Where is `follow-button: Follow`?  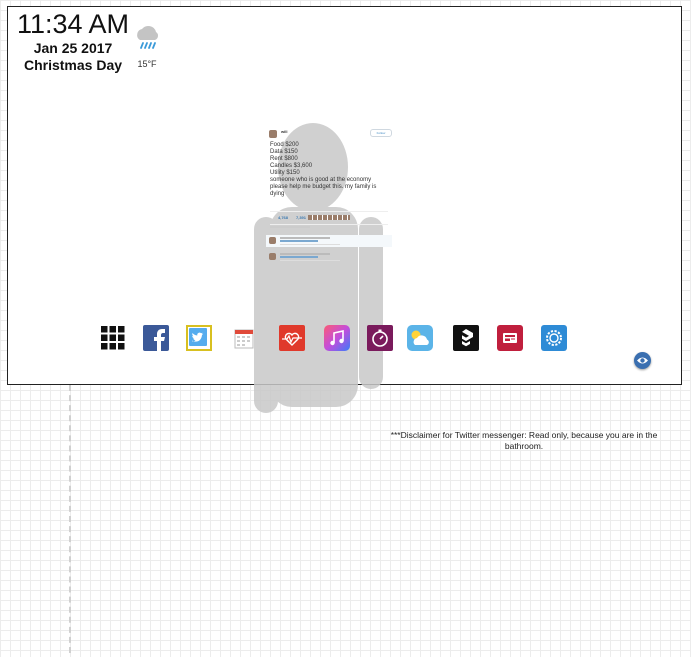 follow-button: Follow is located at coordinates (381, 133).